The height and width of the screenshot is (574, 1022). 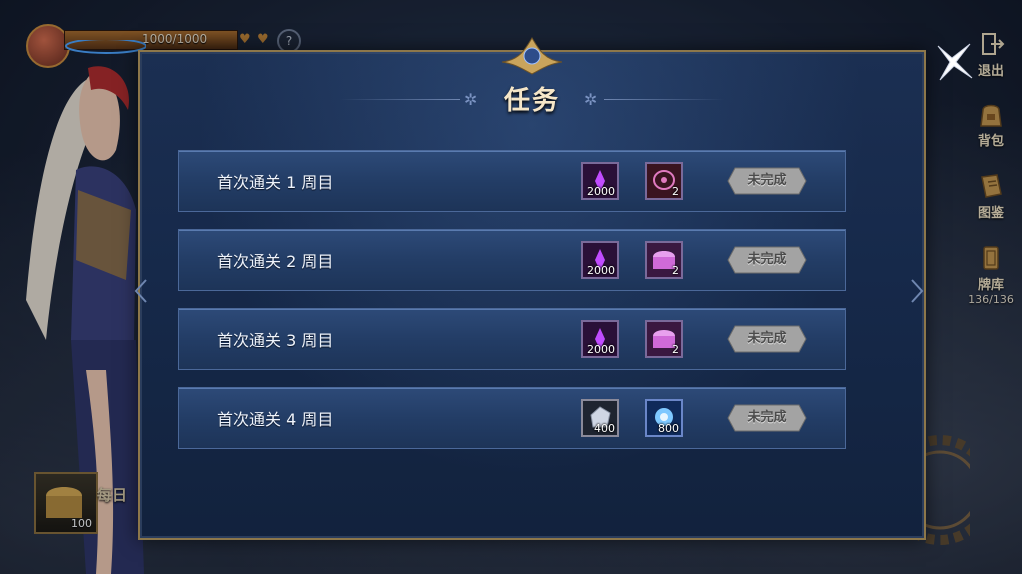 What do you see at coordinates (512, 181) in the screenshot?
I see `task-row: 首次通关 1 周目 2000 2 未完成` at bounding box center [512, 181].